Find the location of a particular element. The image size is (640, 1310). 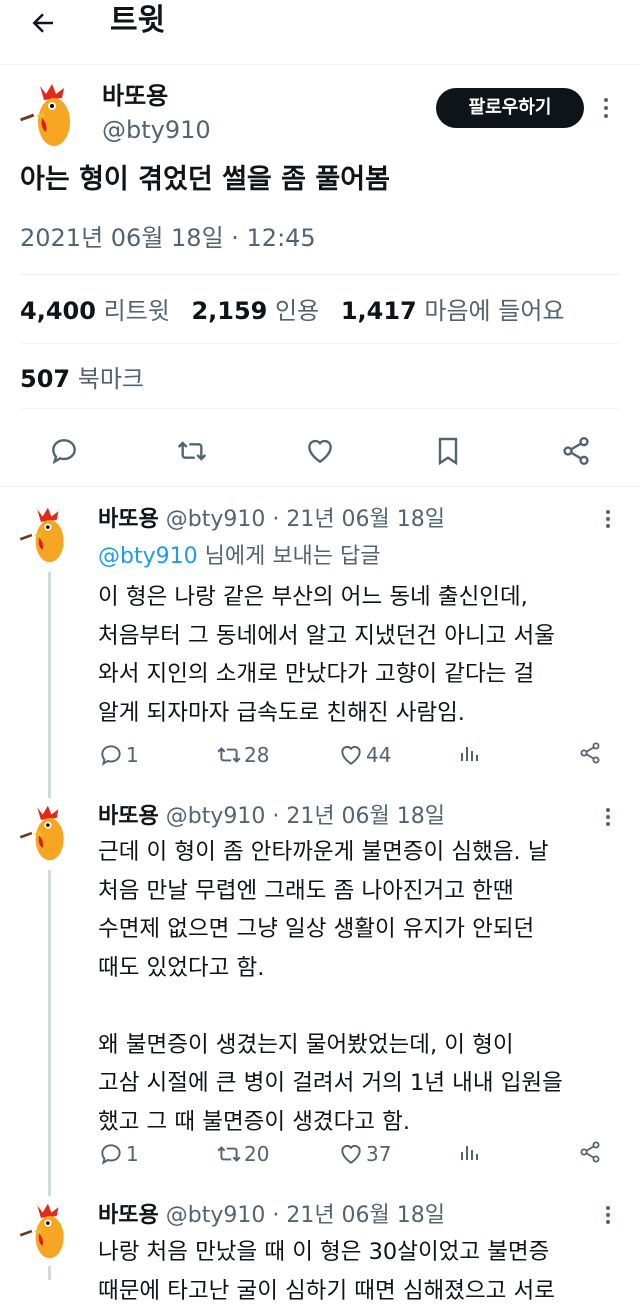

retweet-count: 28 is located at coordinates (257, 754).